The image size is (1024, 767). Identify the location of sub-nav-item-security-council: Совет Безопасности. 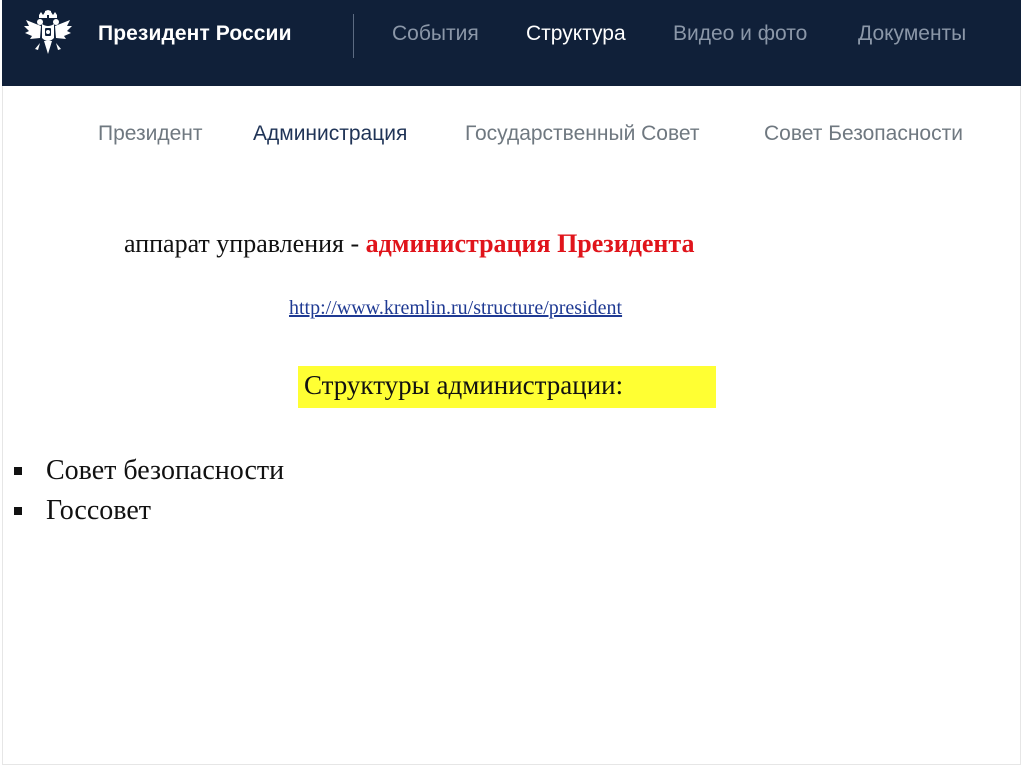
(863, 134).